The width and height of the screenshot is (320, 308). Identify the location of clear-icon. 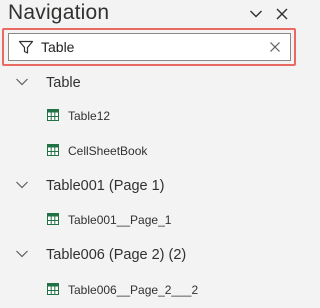
(275, 47).